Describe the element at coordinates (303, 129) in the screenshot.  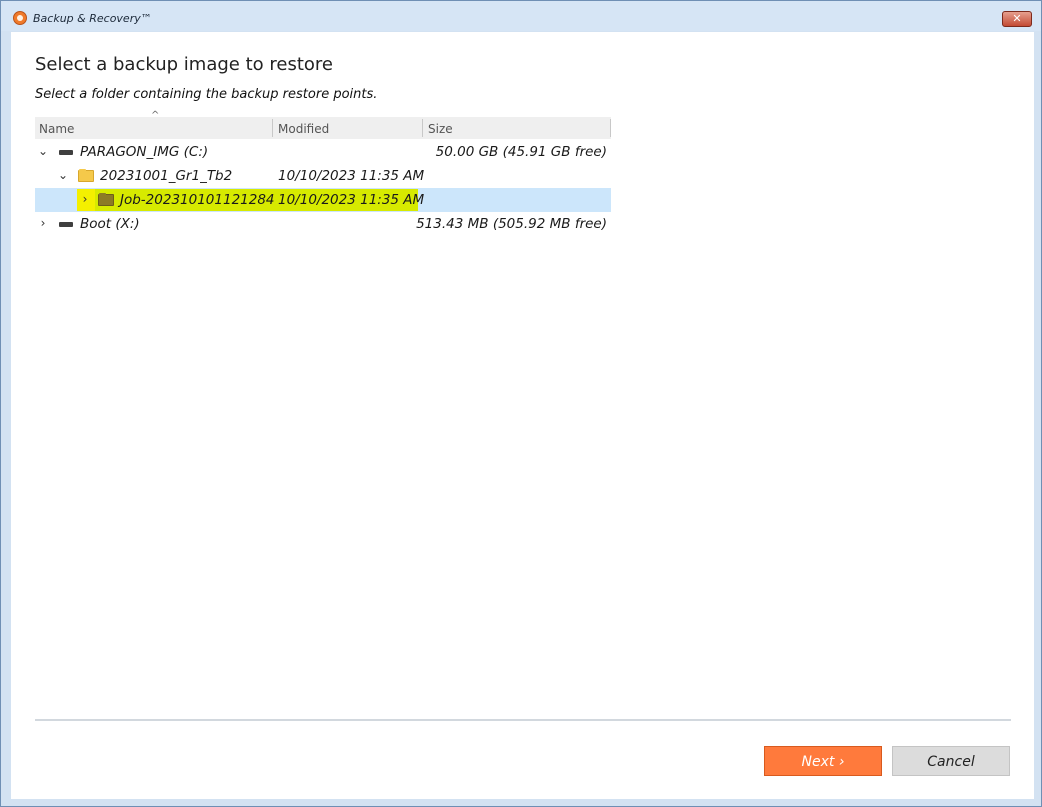
I see `column-header-modified: Modified` at that location.